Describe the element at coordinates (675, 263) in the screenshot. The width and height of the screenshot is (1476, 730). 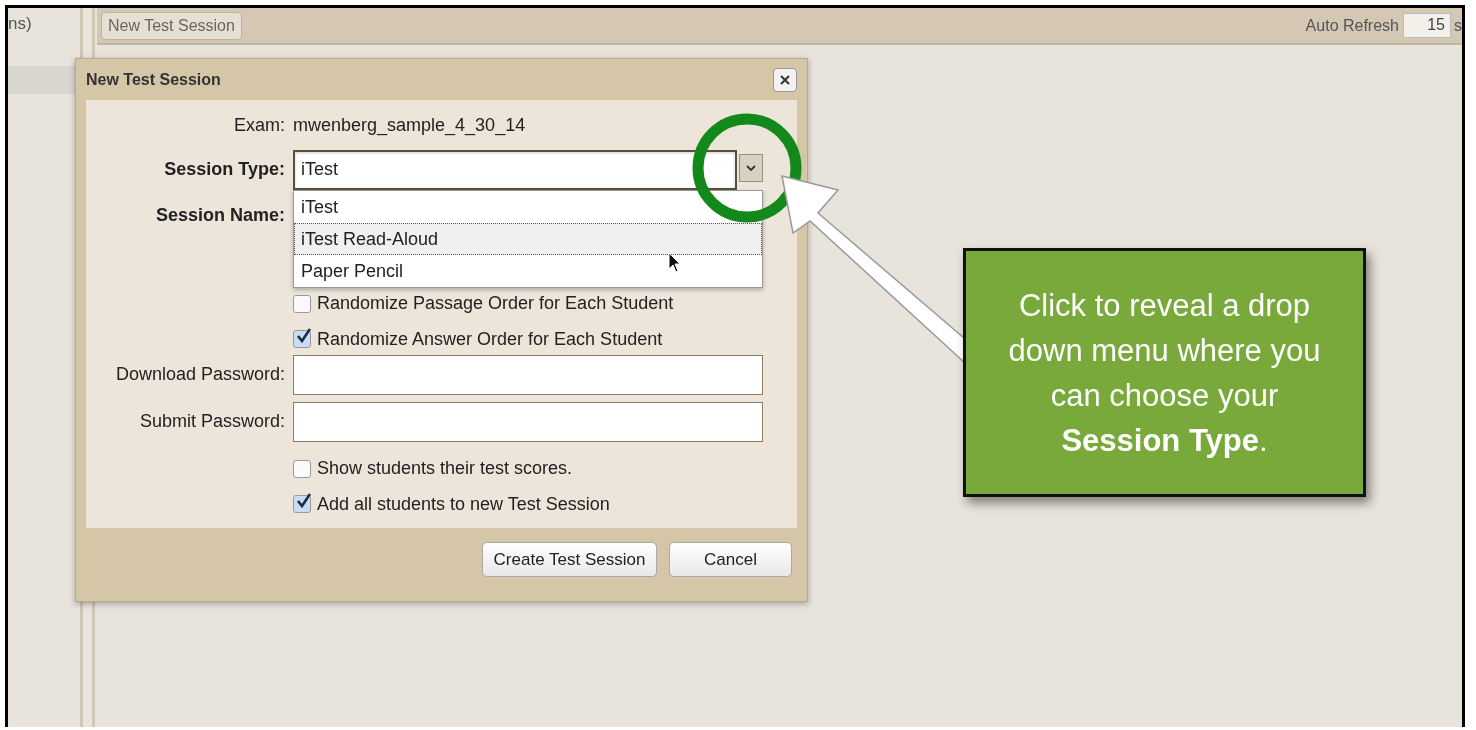
I see `cursor-icon` at that location.